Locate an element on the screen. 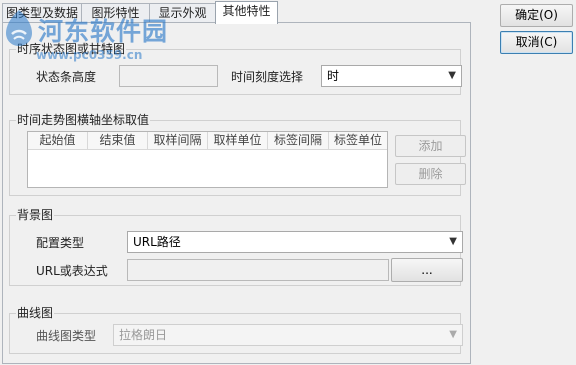  status-bar-height-input is located at coordinates (168, 76).